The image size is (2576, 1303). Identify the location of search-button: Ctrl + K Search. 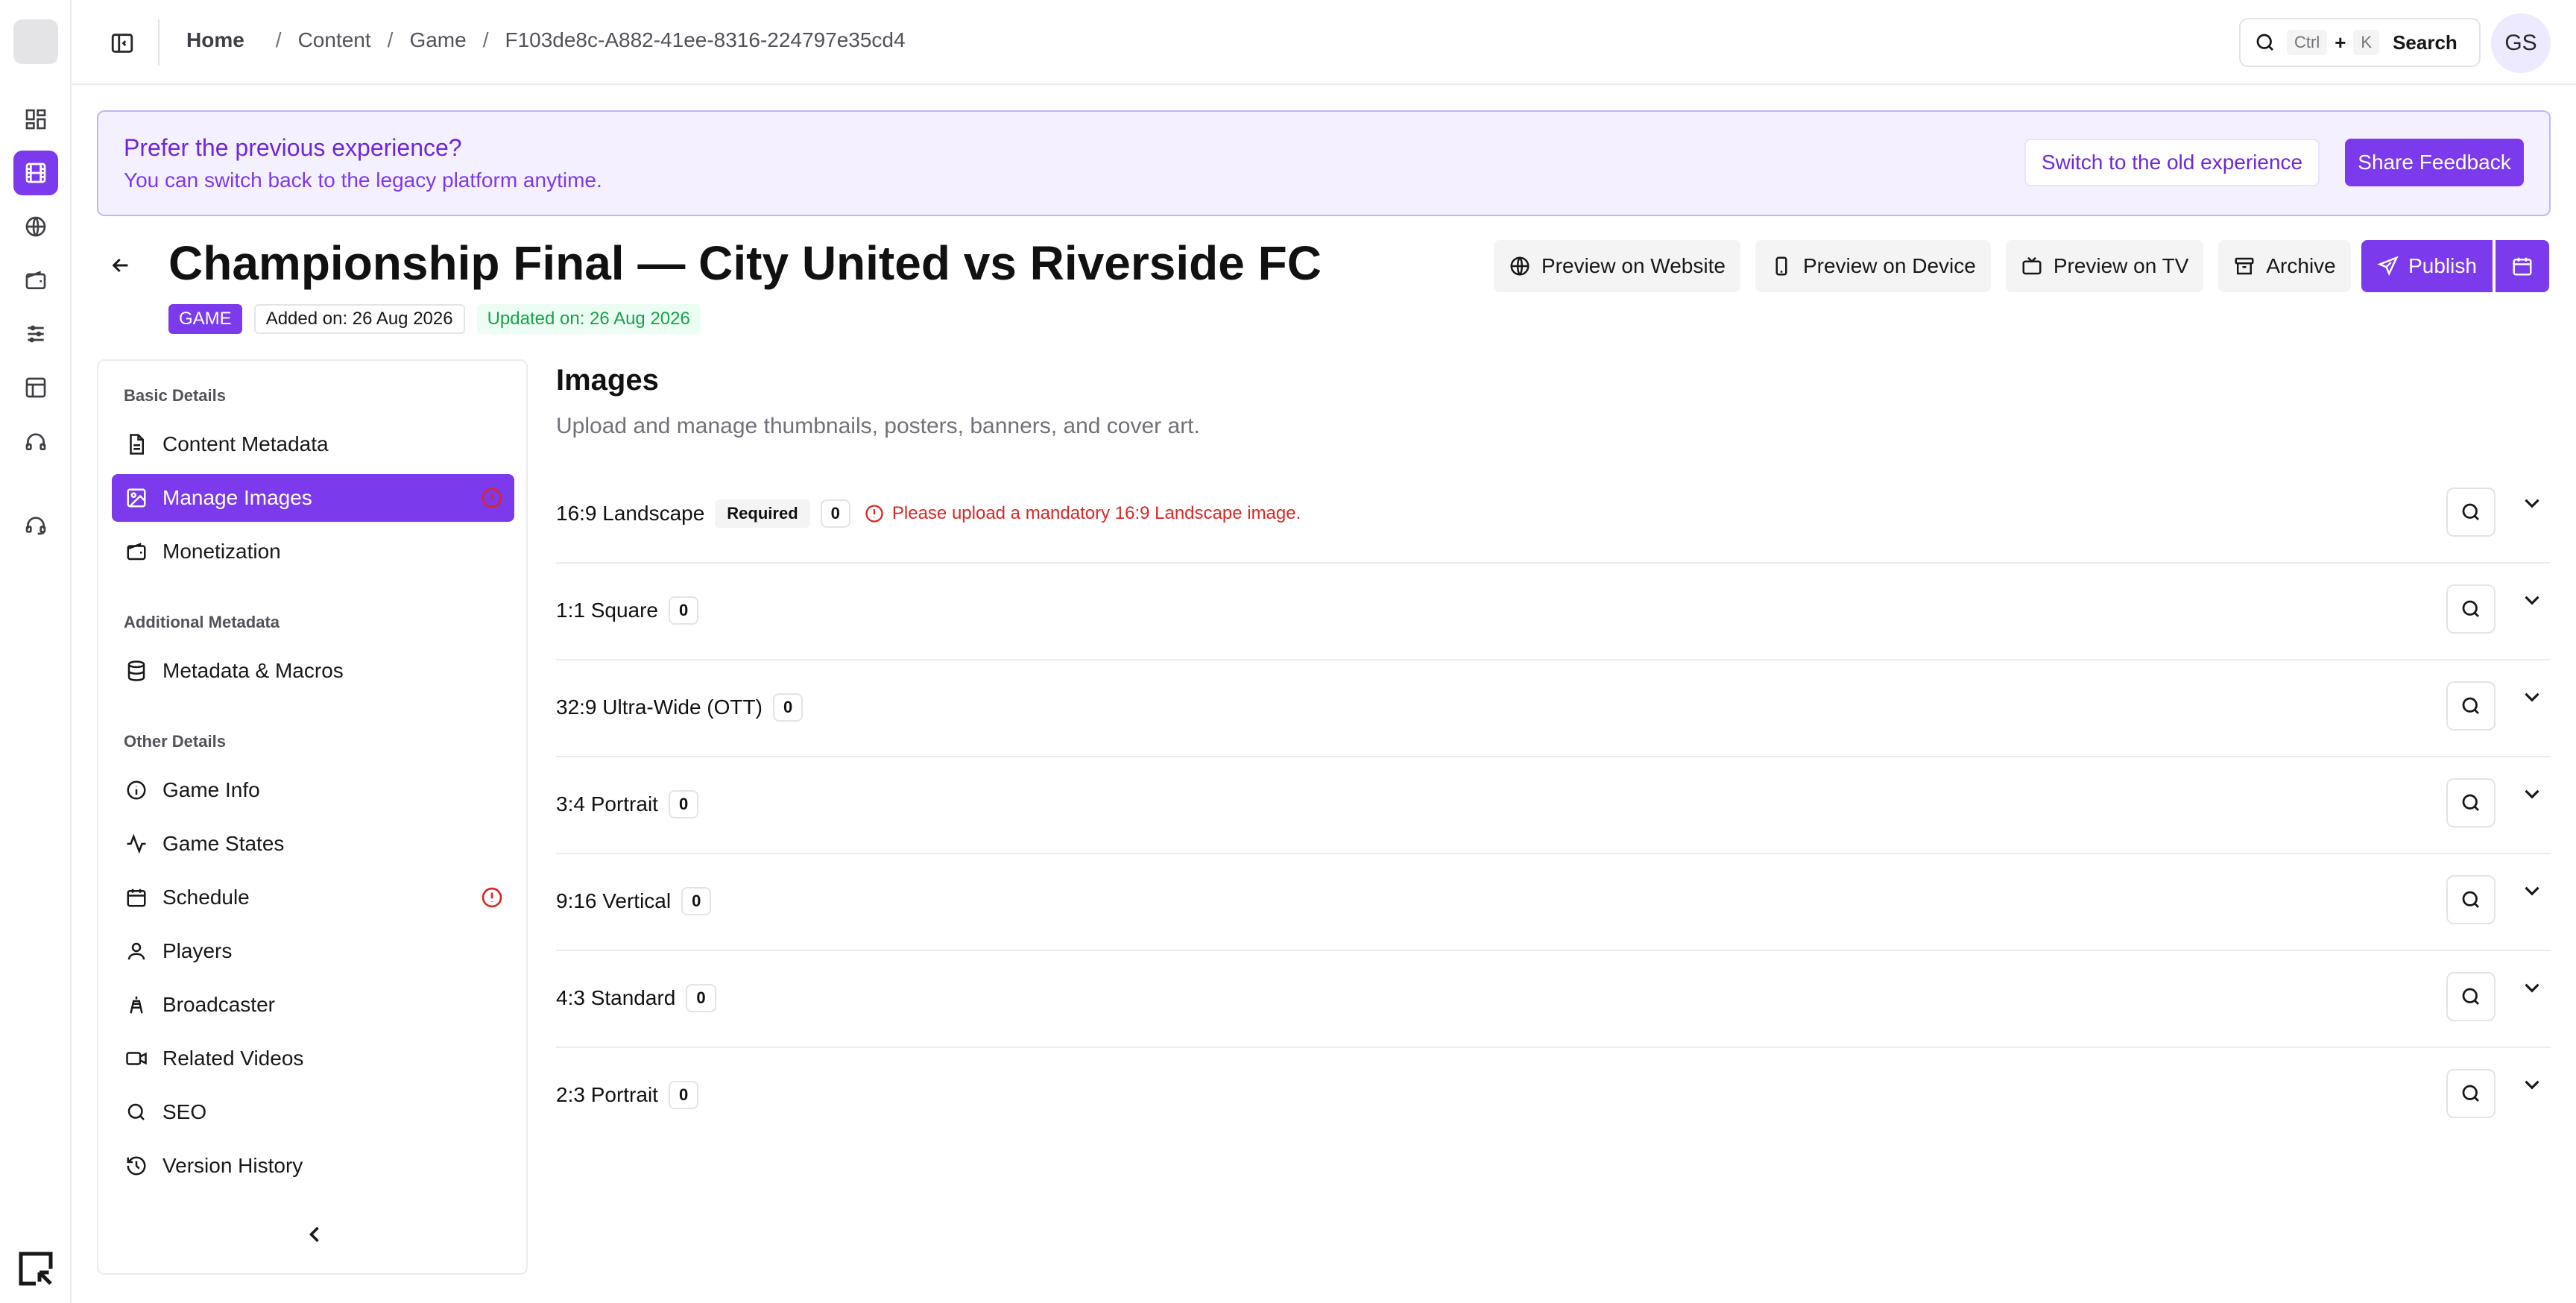
(2360, 42).